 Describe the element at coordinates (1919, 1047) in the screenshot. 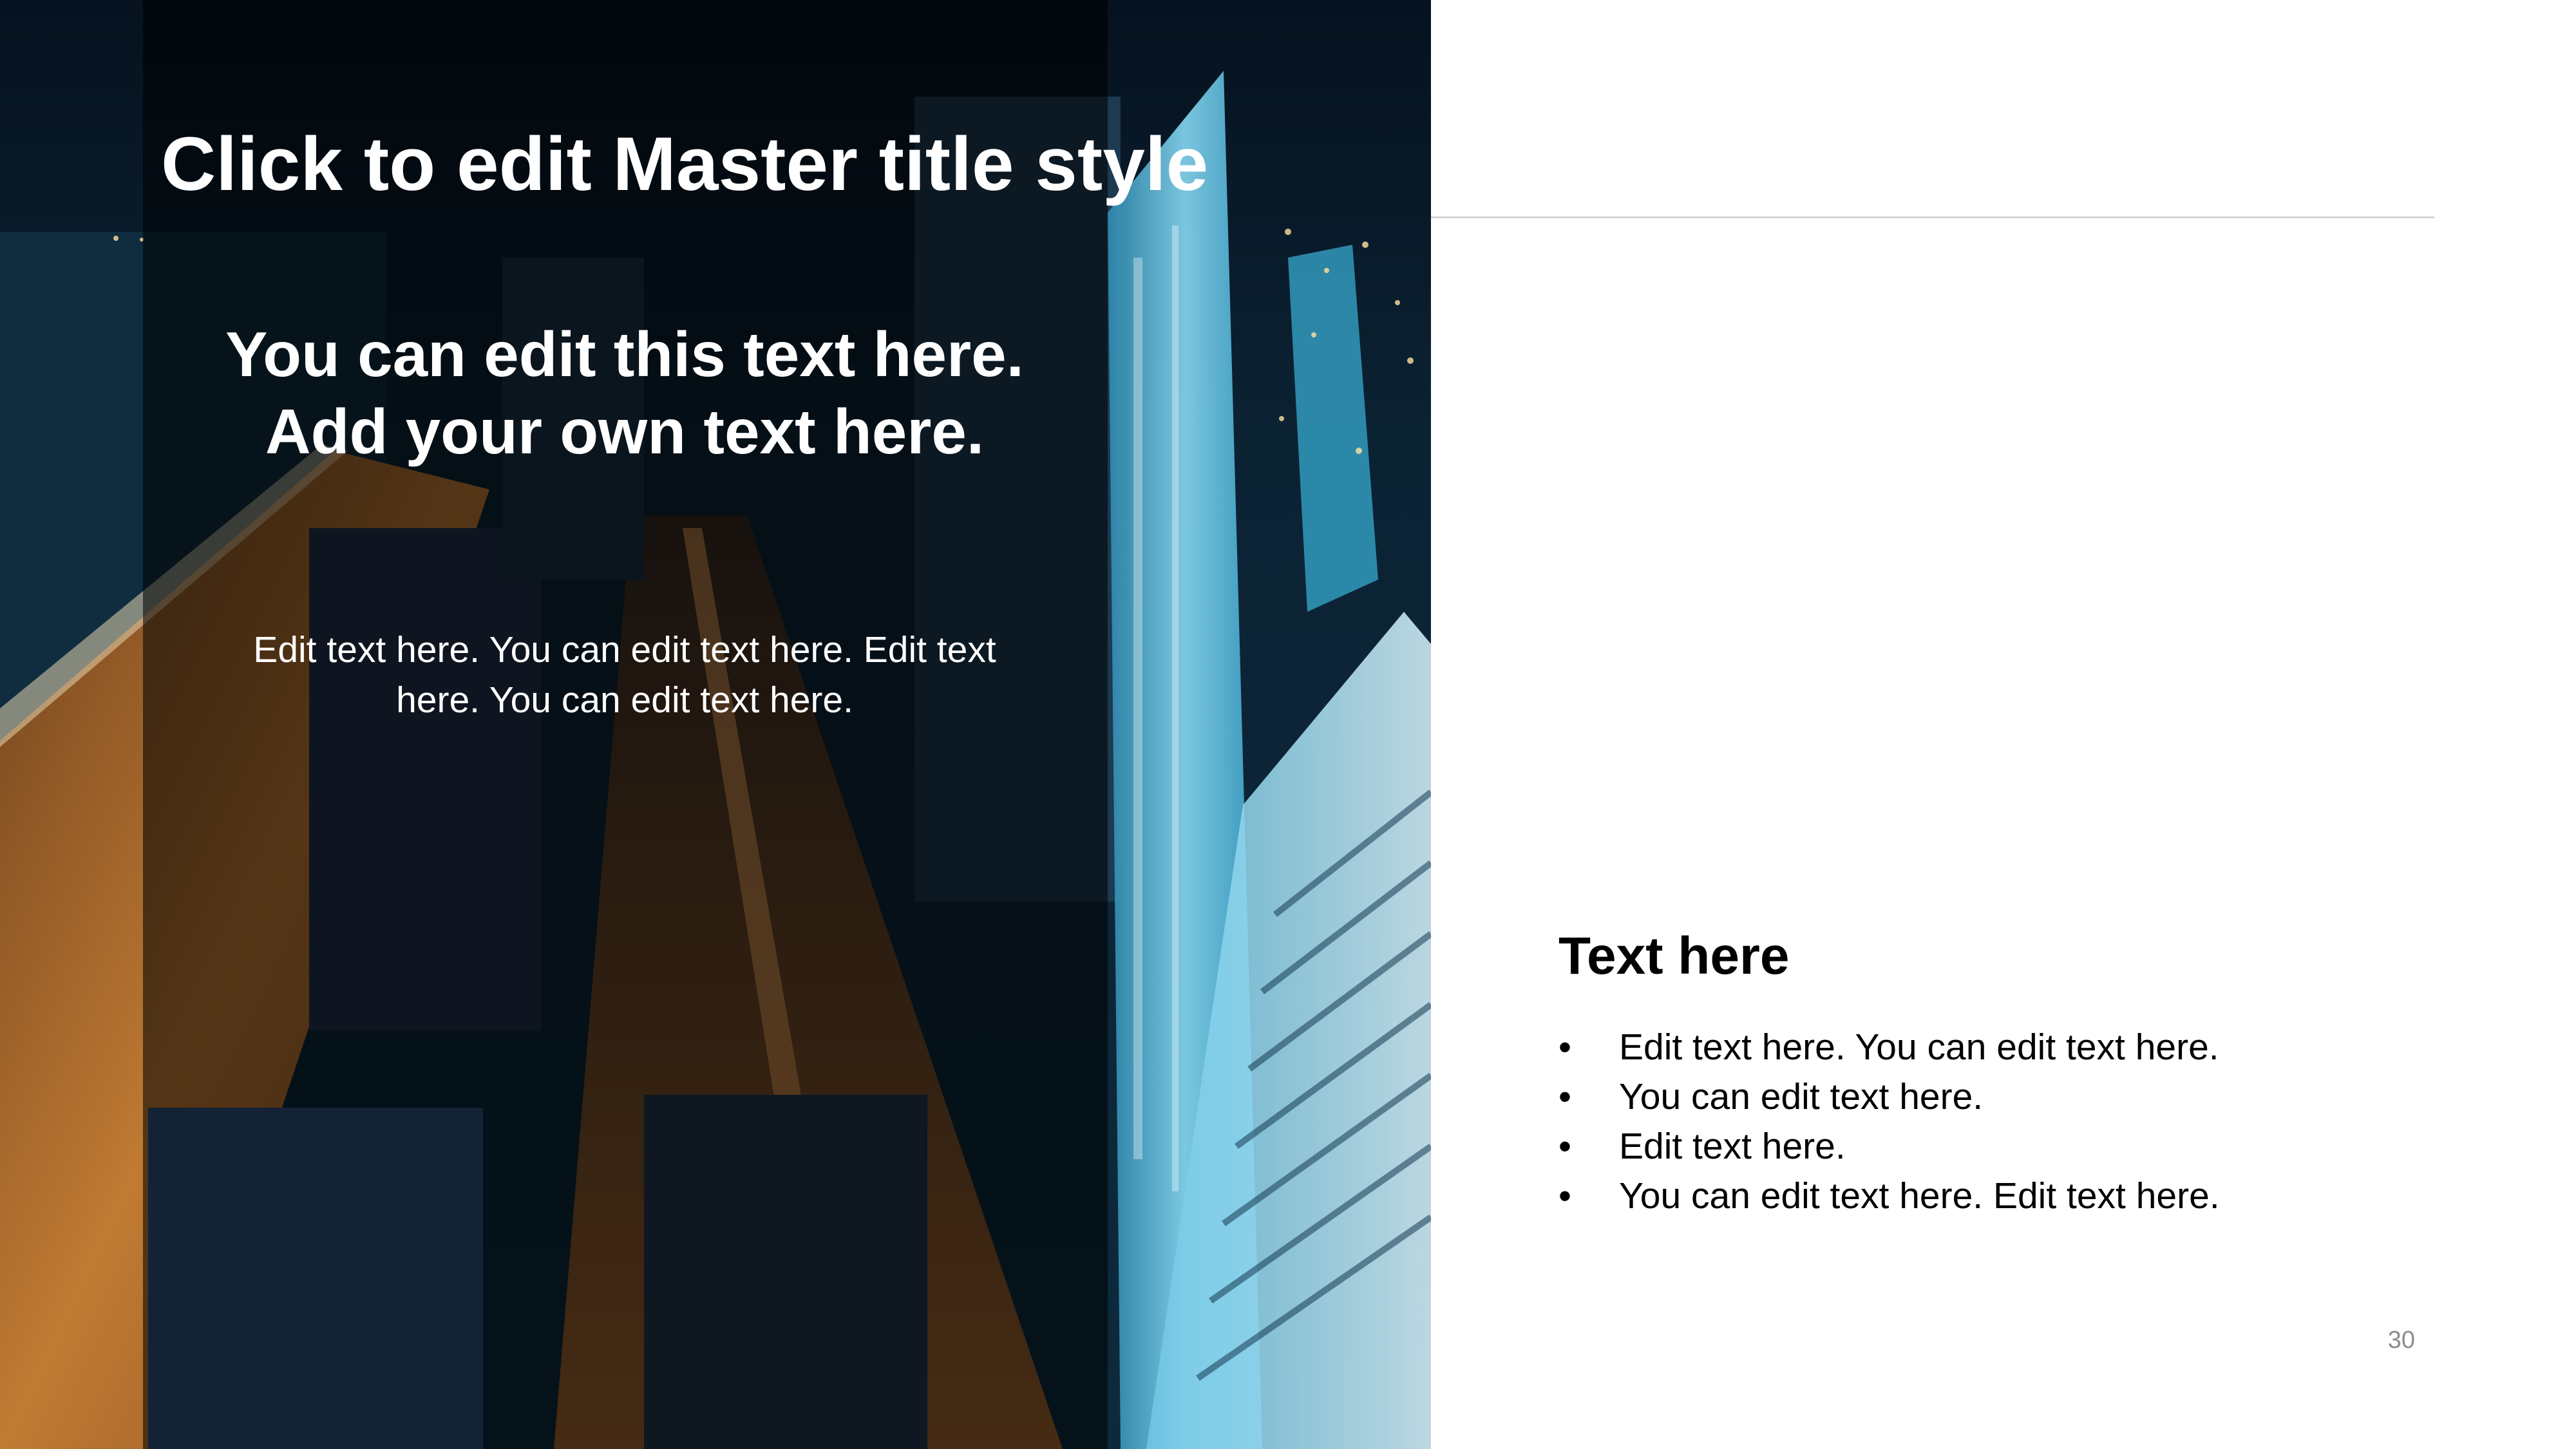

I see `bullet-text: Edit text here. You can edit text here.` at that location.